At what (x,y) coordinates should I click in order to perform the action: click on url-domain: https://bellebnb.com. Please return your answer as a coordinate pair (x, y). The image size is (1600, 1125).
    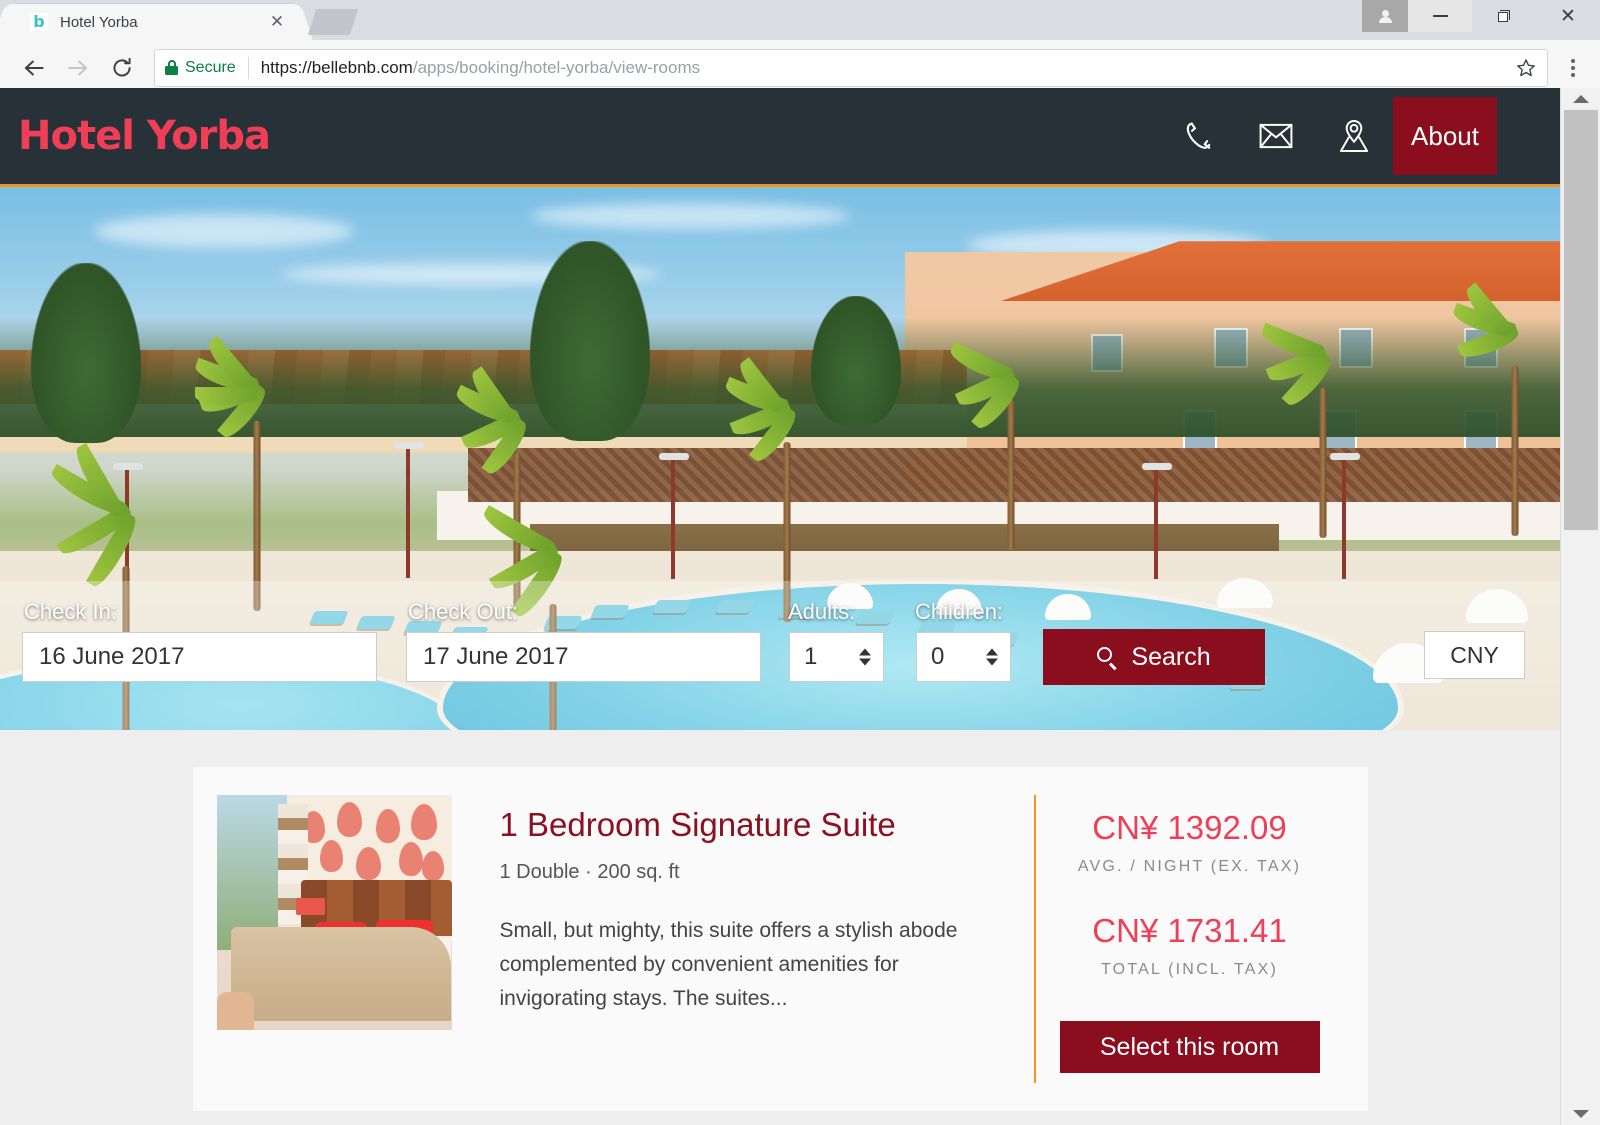
    Looking at the image, I should click on (336, 67).